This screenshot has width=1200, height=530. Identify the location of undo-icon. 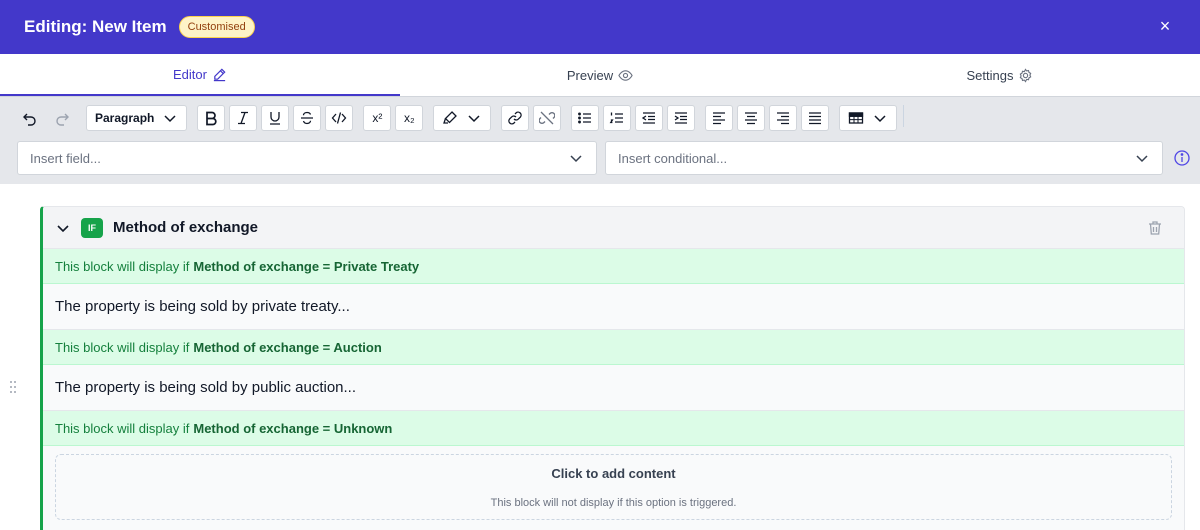
(29, 119).